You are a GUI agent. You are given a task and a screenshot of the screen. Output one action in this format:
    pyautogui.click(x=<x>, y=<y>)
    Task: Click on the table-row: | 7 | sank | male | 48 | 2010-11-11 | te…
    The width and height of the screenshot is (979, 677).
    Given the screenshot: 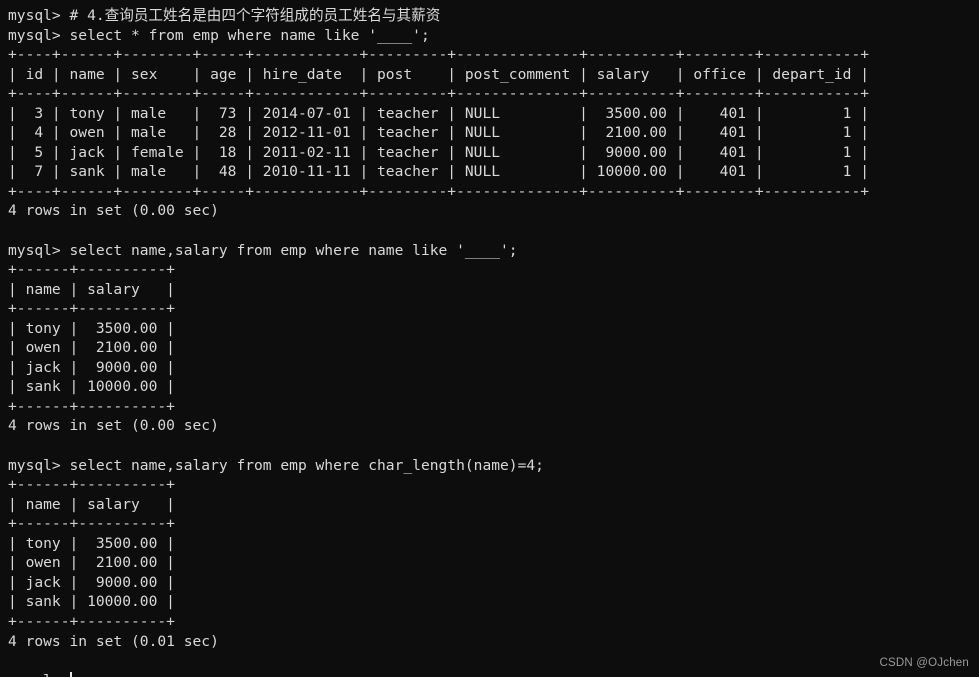 What is the action you would take?
    pyautogui.click(x=439, y=172)
    